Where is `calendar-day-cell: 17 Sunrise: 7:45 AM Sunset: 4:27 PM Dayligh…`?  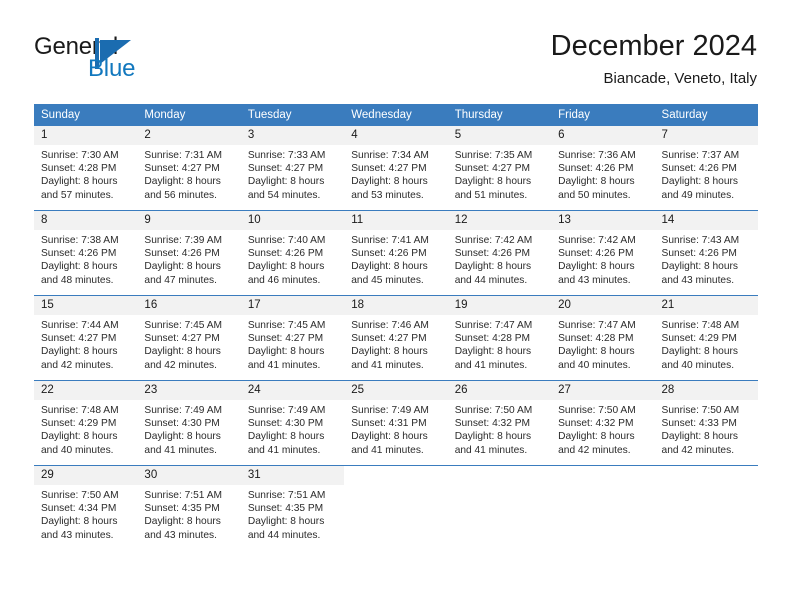 calendar-day-cell: 17 Sunrise: 7:45 AM Sunset: 4:27 PM Dayligh… is located at coordinates (292, 338).